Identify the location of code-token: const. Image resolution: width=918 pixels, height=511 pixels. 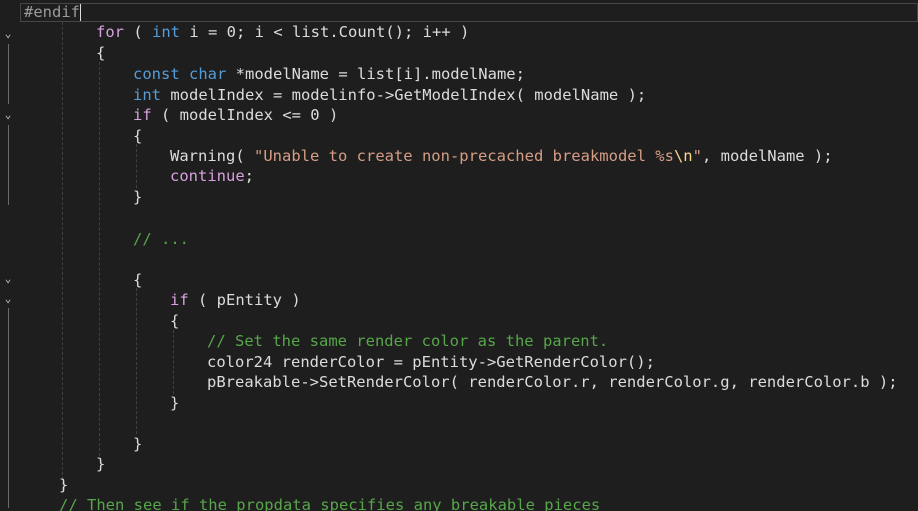
(156, 74).